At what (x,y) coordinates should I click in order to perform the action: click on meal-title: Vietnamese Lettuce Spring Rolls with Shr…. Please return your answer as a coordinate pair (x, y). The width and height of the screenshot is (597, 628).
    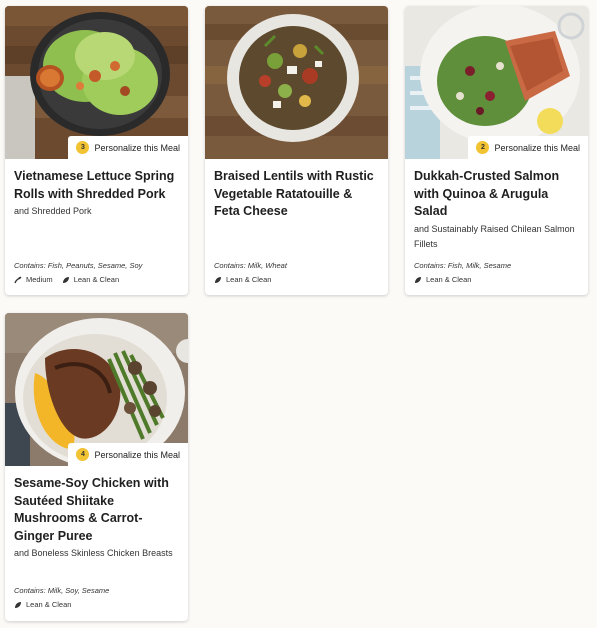
    Looking at the image, I should click on (96, 185).